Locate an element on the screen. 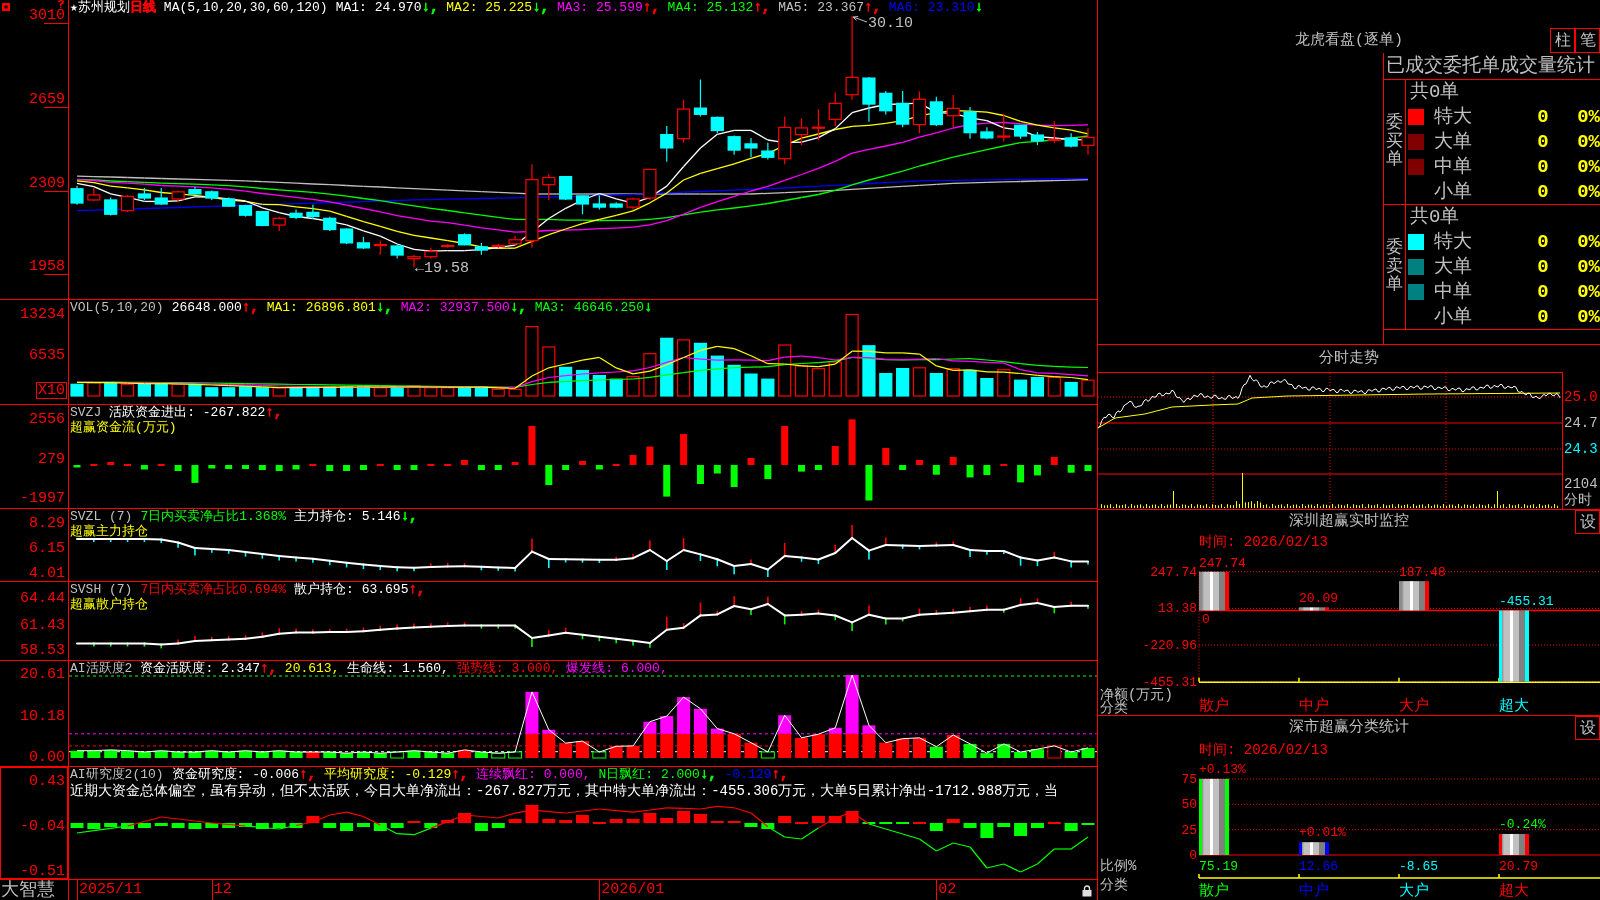 This screenshot has height=900, width=1600. price-label: 25.0 is located at coordinates (1581, 397).